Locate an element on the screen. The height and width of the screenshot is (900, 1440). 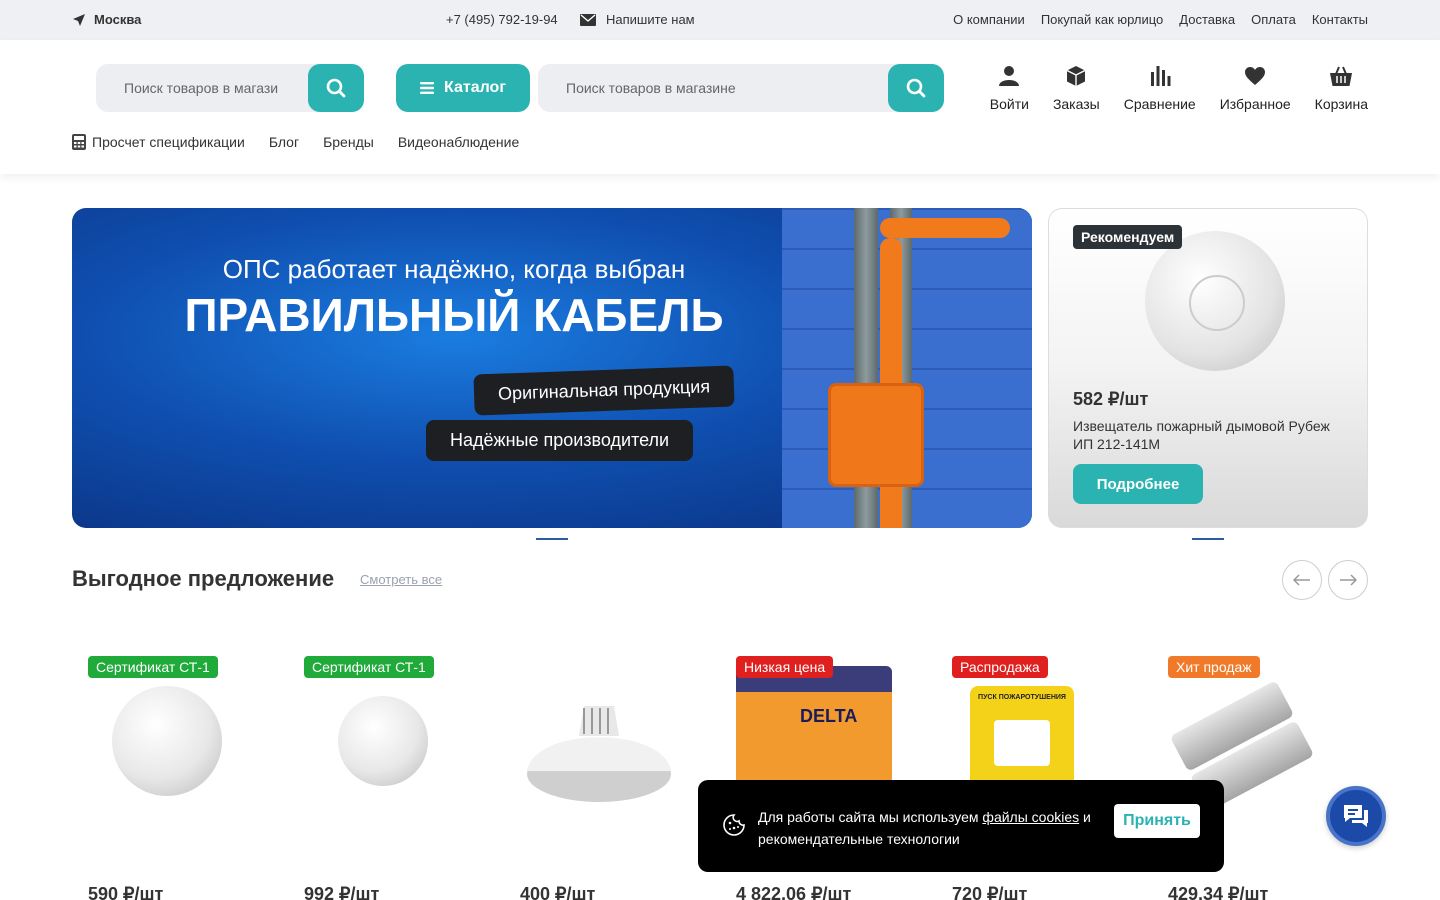
manual-call-point-image: ПУСК ПОЖАРОТУШЕНИЯ is located at coordinates (1022, 738).